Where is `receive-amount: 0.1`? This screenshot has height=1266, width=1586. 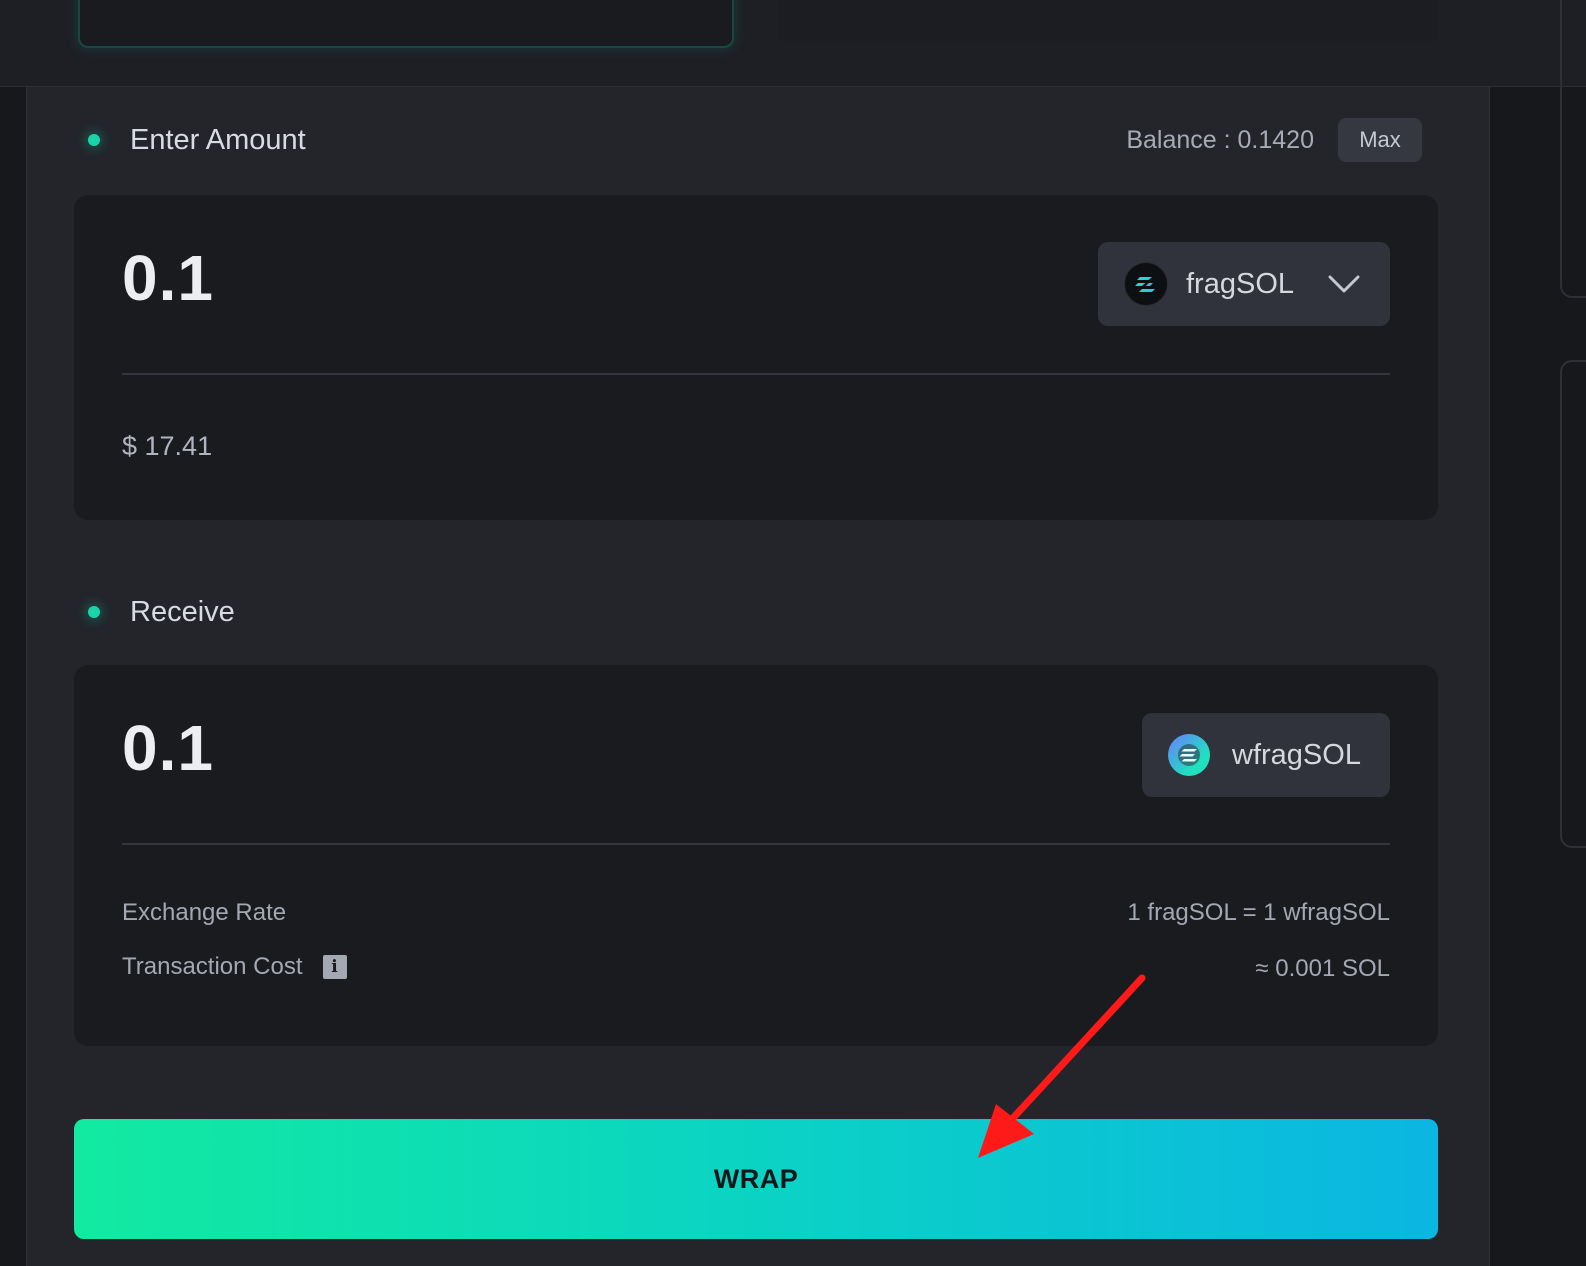
receive-amount: 0.1 is located at coordinates (168, 748).